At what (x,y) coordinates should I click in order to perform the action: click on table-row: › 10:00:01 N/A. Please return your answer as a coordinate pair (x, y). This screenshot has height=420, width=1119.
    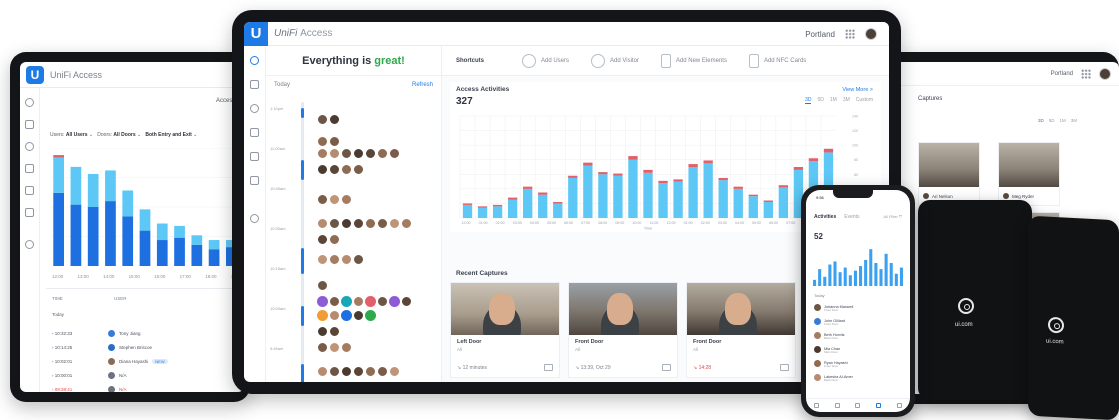
    Looking at the image, I should click on (148, 375).